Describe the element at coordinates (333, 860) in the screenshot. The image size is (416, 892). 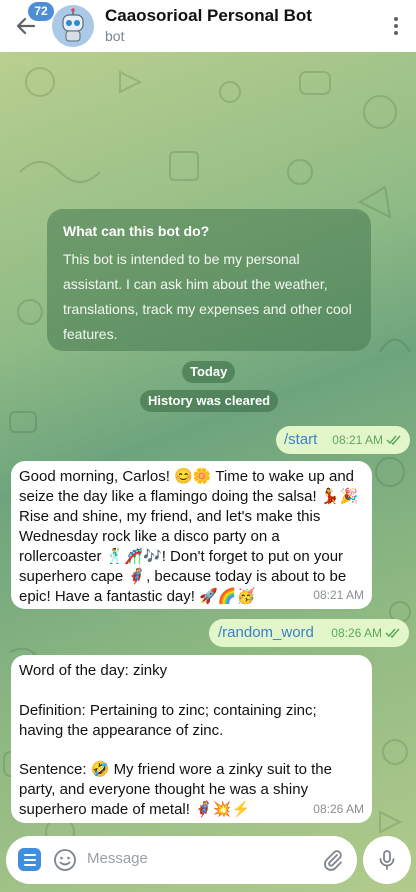
I see `paperclip-icon` at that location.